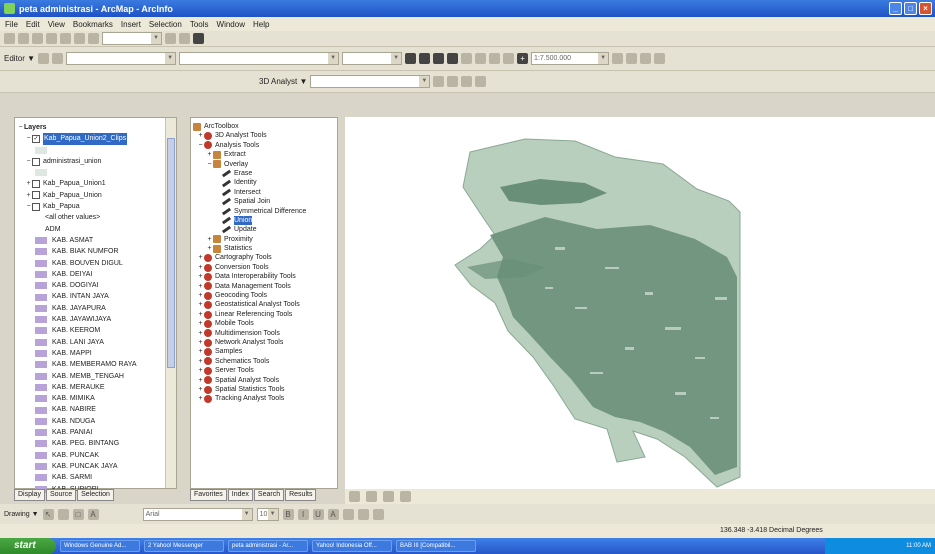 This screenshot has height=554, width=935. What do you see at coordinates (264, 211) in the screenshot?
I see `toolbox-item: Symmetrical Difference` at bounding box center [264, 211].